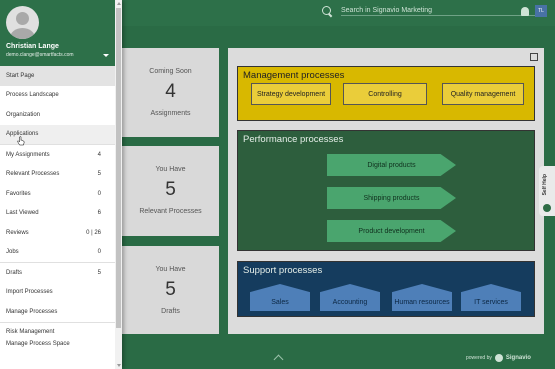  What do you see at coordinates (280, 297) in the screenshot?
I see `process-sales: Sales` at bounding box center [280, 297].